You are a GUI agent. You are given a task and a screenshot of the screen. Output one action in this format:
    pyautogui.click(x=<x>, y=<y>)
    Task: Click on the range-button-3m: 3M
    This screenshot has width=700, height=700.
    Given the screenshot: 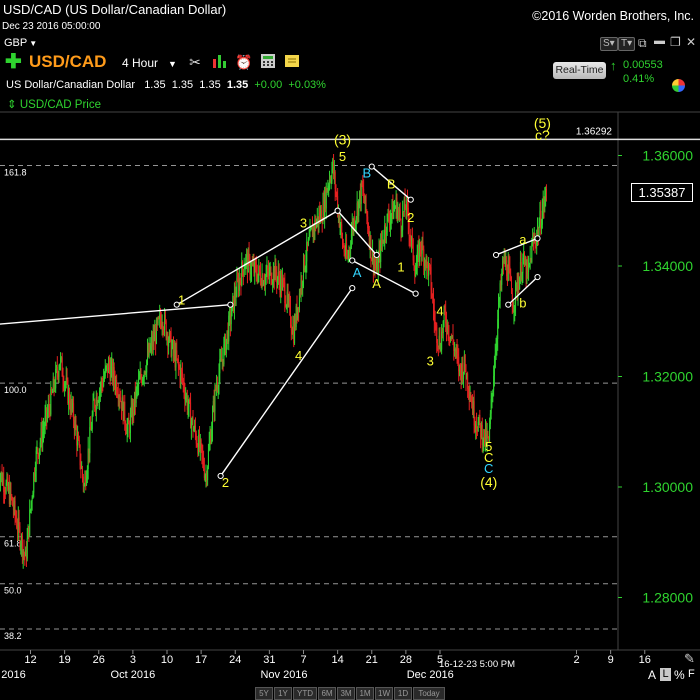 What is the action you would take?
    pyautogui.click(x=346, y=693)
    